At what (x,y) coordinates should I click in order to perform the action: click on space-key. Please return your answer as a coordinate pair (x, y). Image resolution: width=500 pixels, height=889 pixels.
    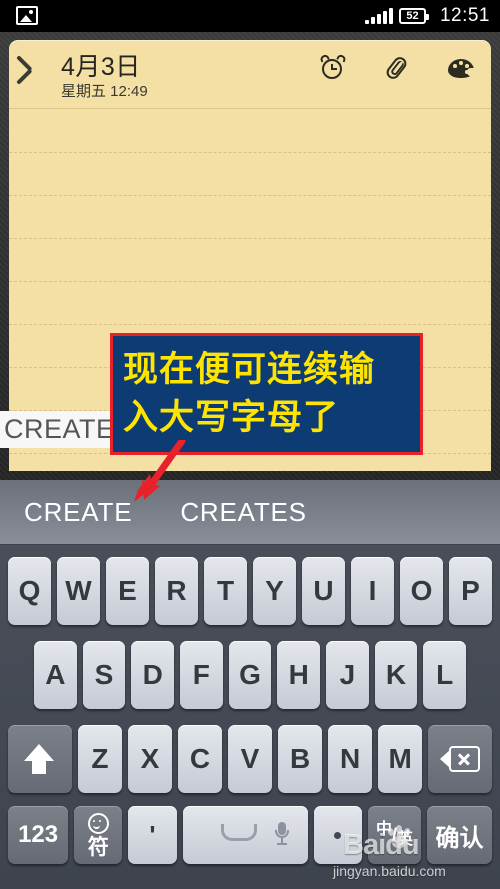
    Looking at the image, I should click on (245, 835).